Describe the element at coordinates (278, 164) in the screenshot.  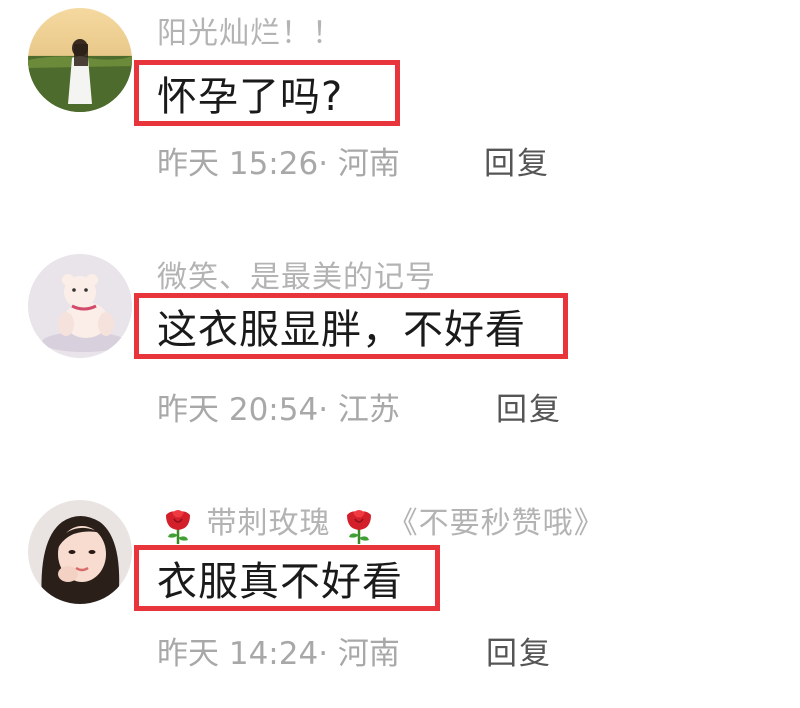
I see `comment-meta: 昨天 15:26· 河南` at that location.